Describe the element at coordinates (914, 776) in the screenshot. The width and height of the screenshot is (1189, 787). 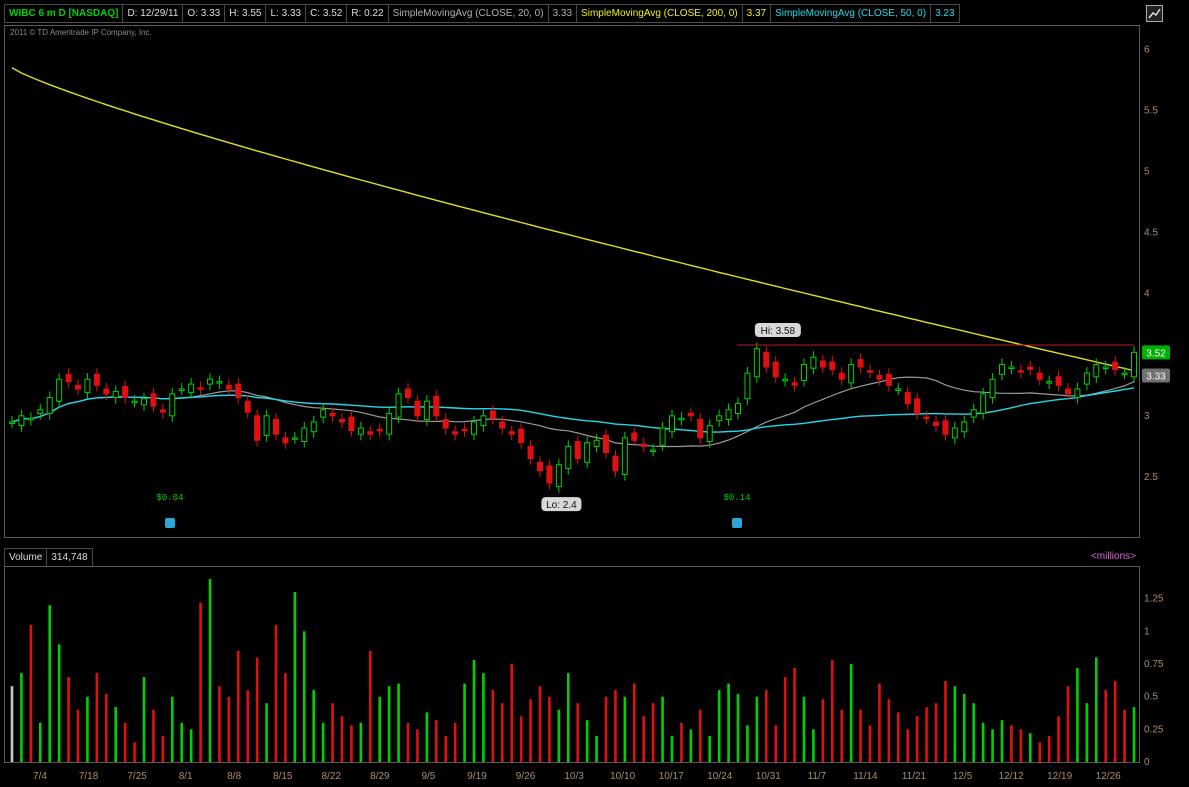
I see `date-tick-label: 11/21` at that location.